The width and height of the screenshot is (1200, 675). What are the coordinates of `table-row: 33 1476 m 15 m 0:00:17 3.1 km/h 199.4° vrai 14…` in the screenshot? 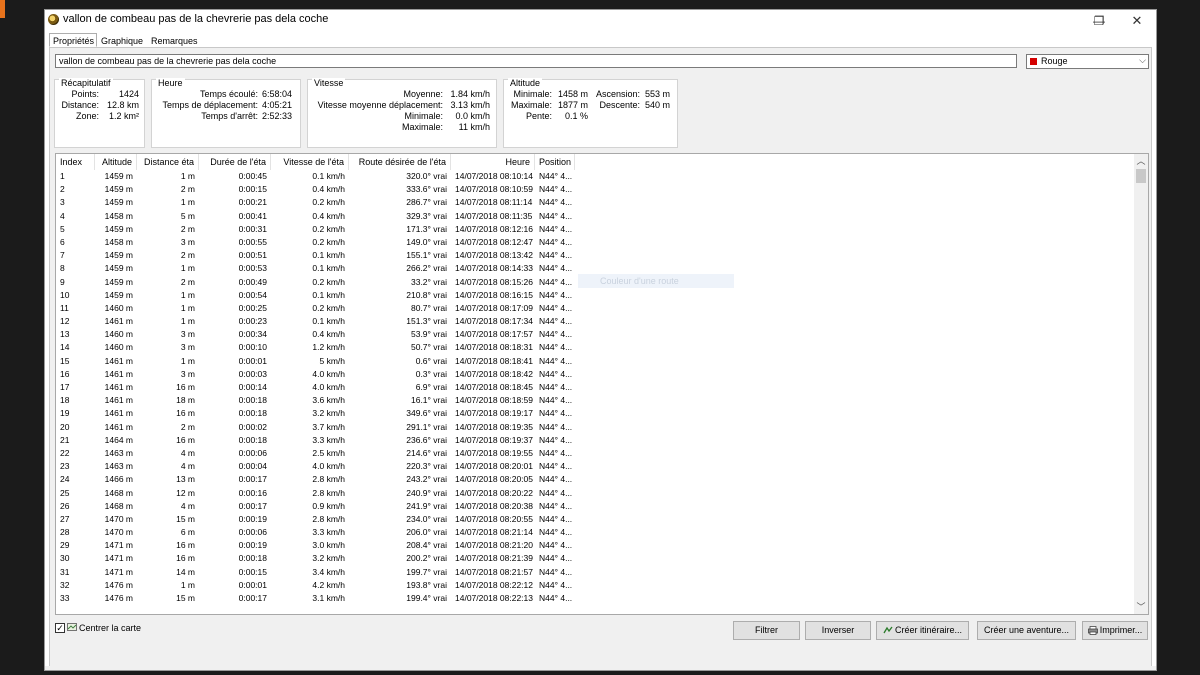 It's located at (596, 598).